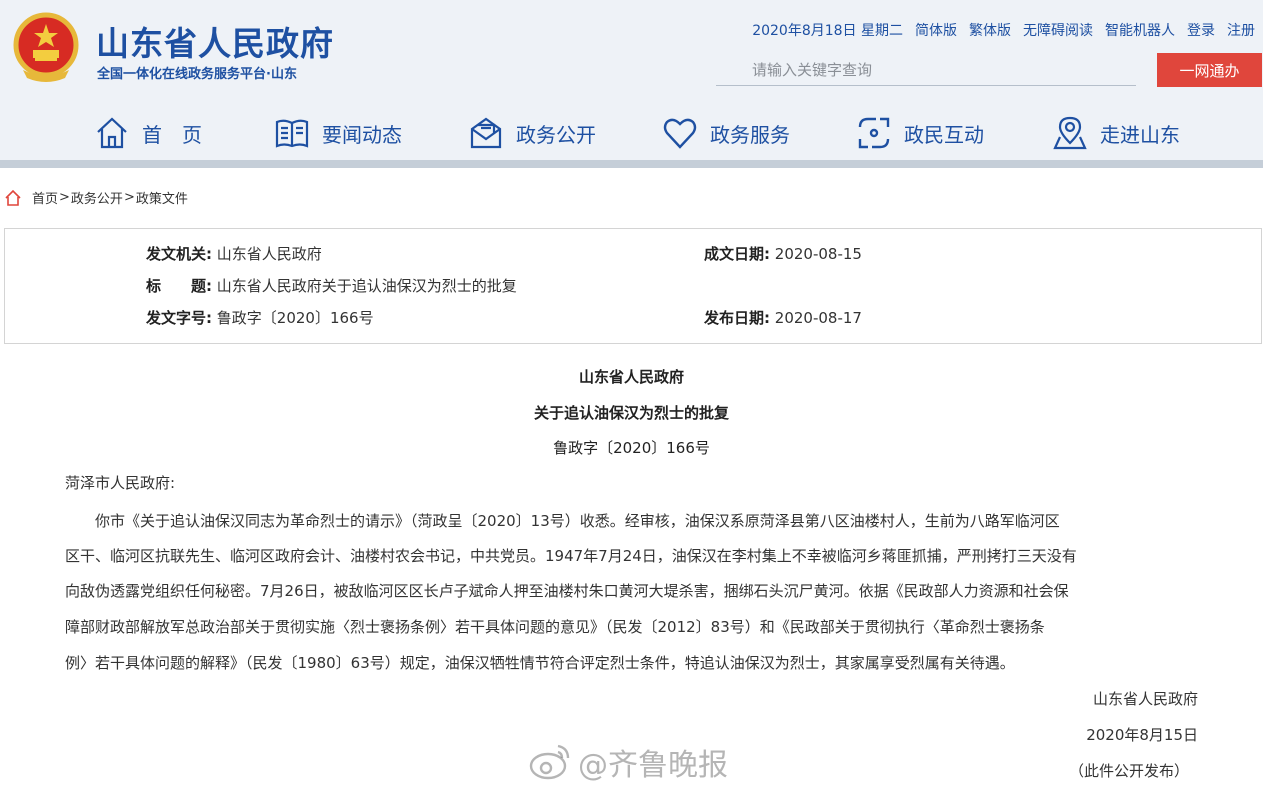 The height and width of the screenshot is (793, 1263). Describe the element at coordinates (750, 134) in the screenshot. I see `nav-label: 政务服务` at that location.